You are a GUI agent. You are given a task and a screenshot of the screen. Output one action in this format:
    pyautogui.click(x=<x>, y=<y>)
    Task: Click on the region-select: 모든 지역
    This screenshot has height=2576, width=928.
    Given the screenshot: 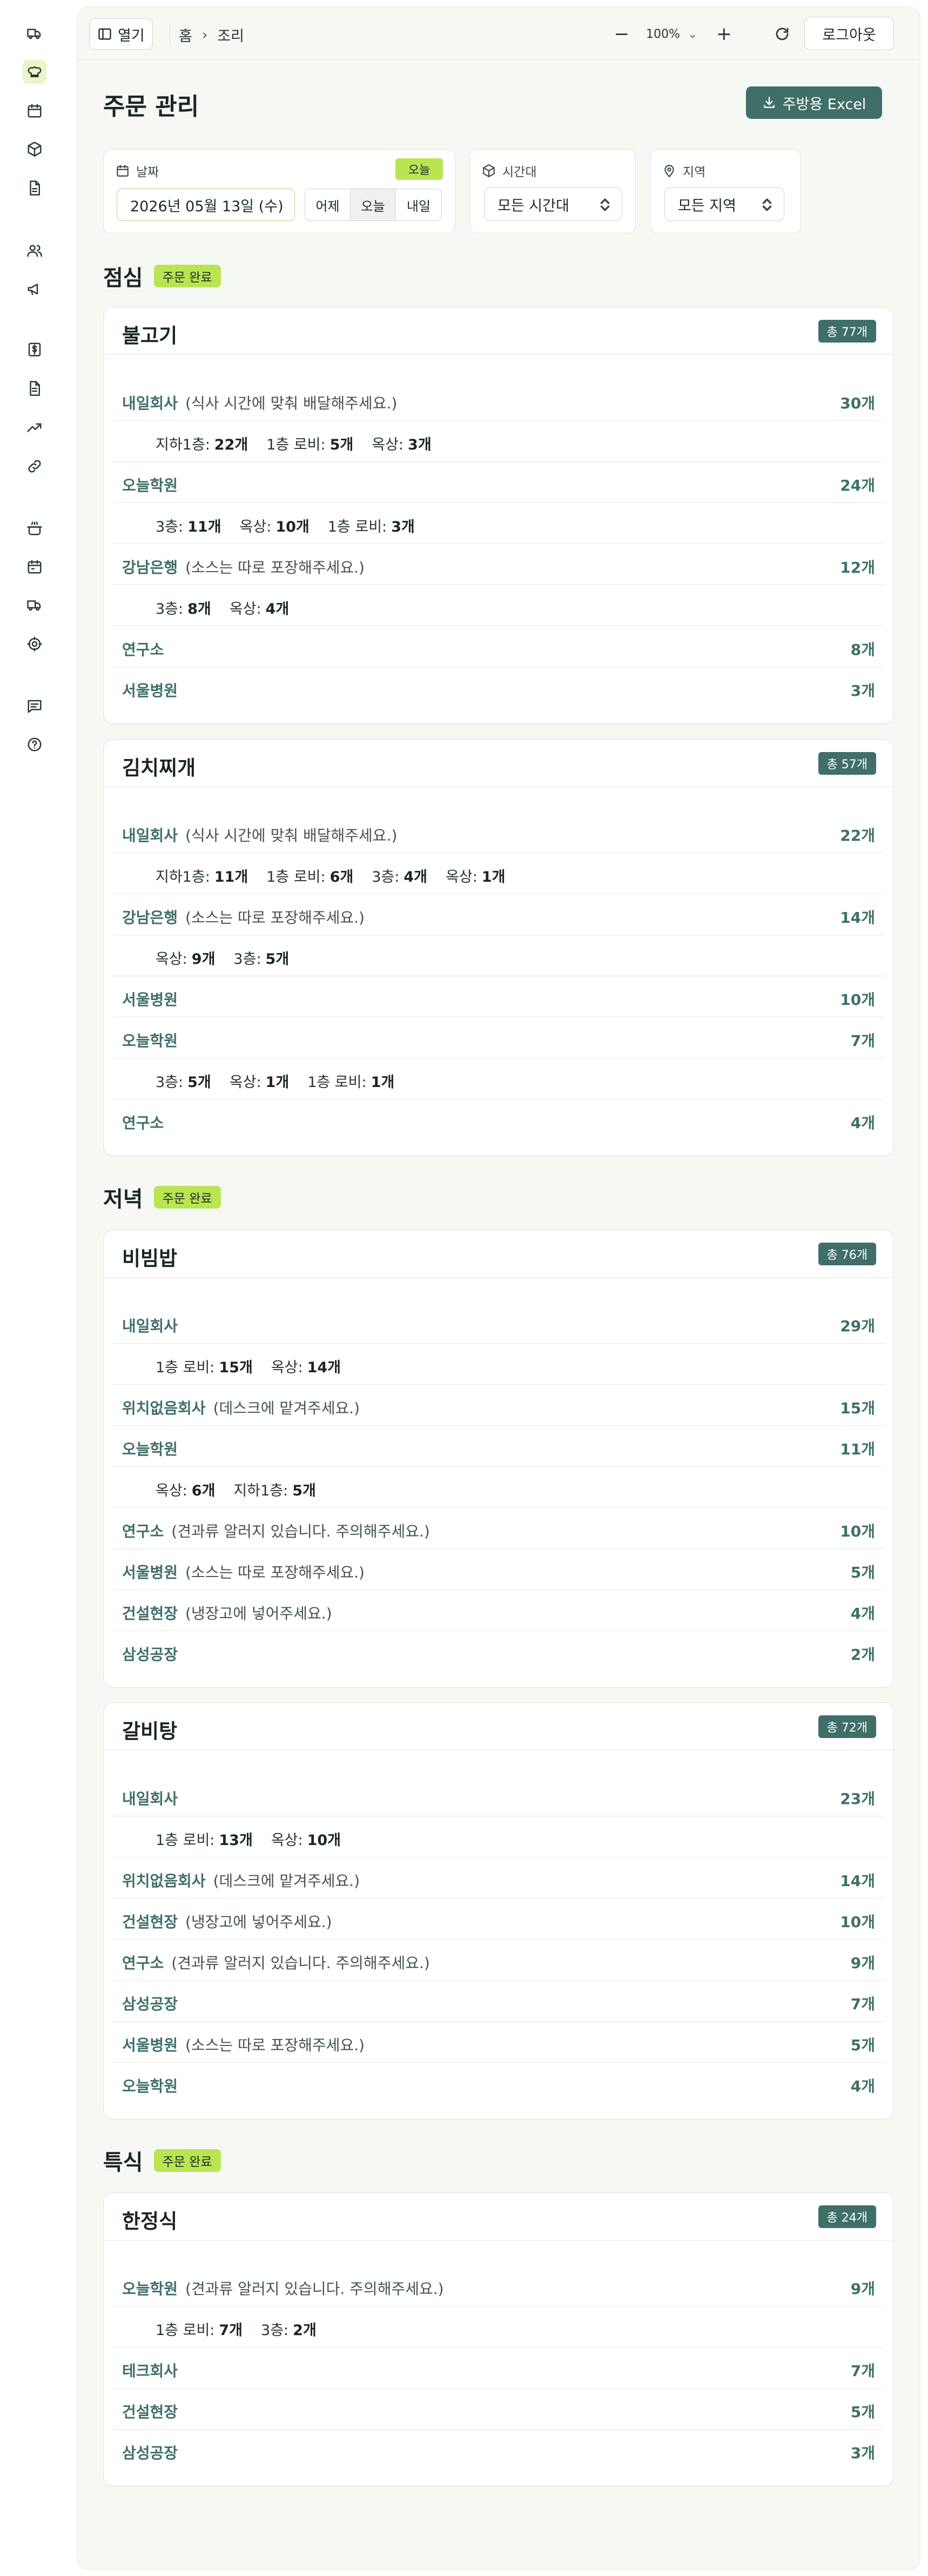 What is the action you would take?
    pyautogui.click(x=724, y=204)
    